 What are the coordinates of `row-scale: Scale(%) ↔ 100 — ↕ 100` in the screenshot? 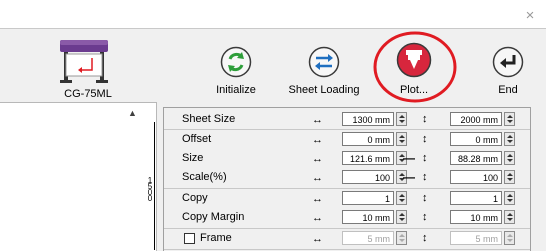 It's located at (347, 178).